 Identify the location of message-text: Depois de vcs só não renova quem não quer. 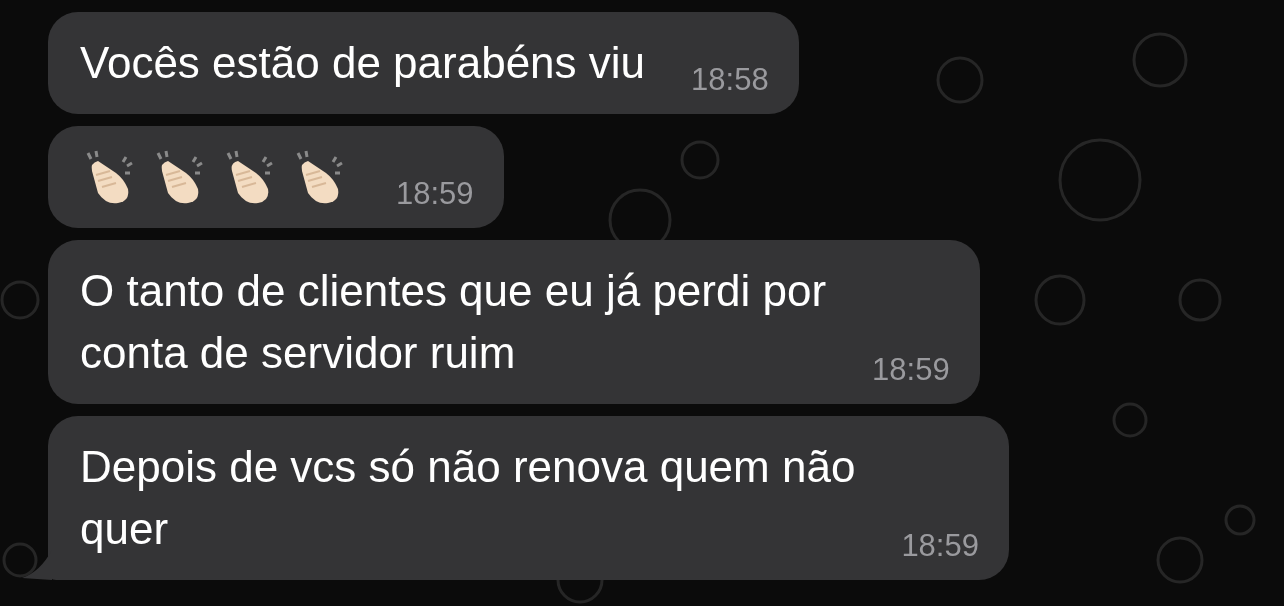
(468, 498).